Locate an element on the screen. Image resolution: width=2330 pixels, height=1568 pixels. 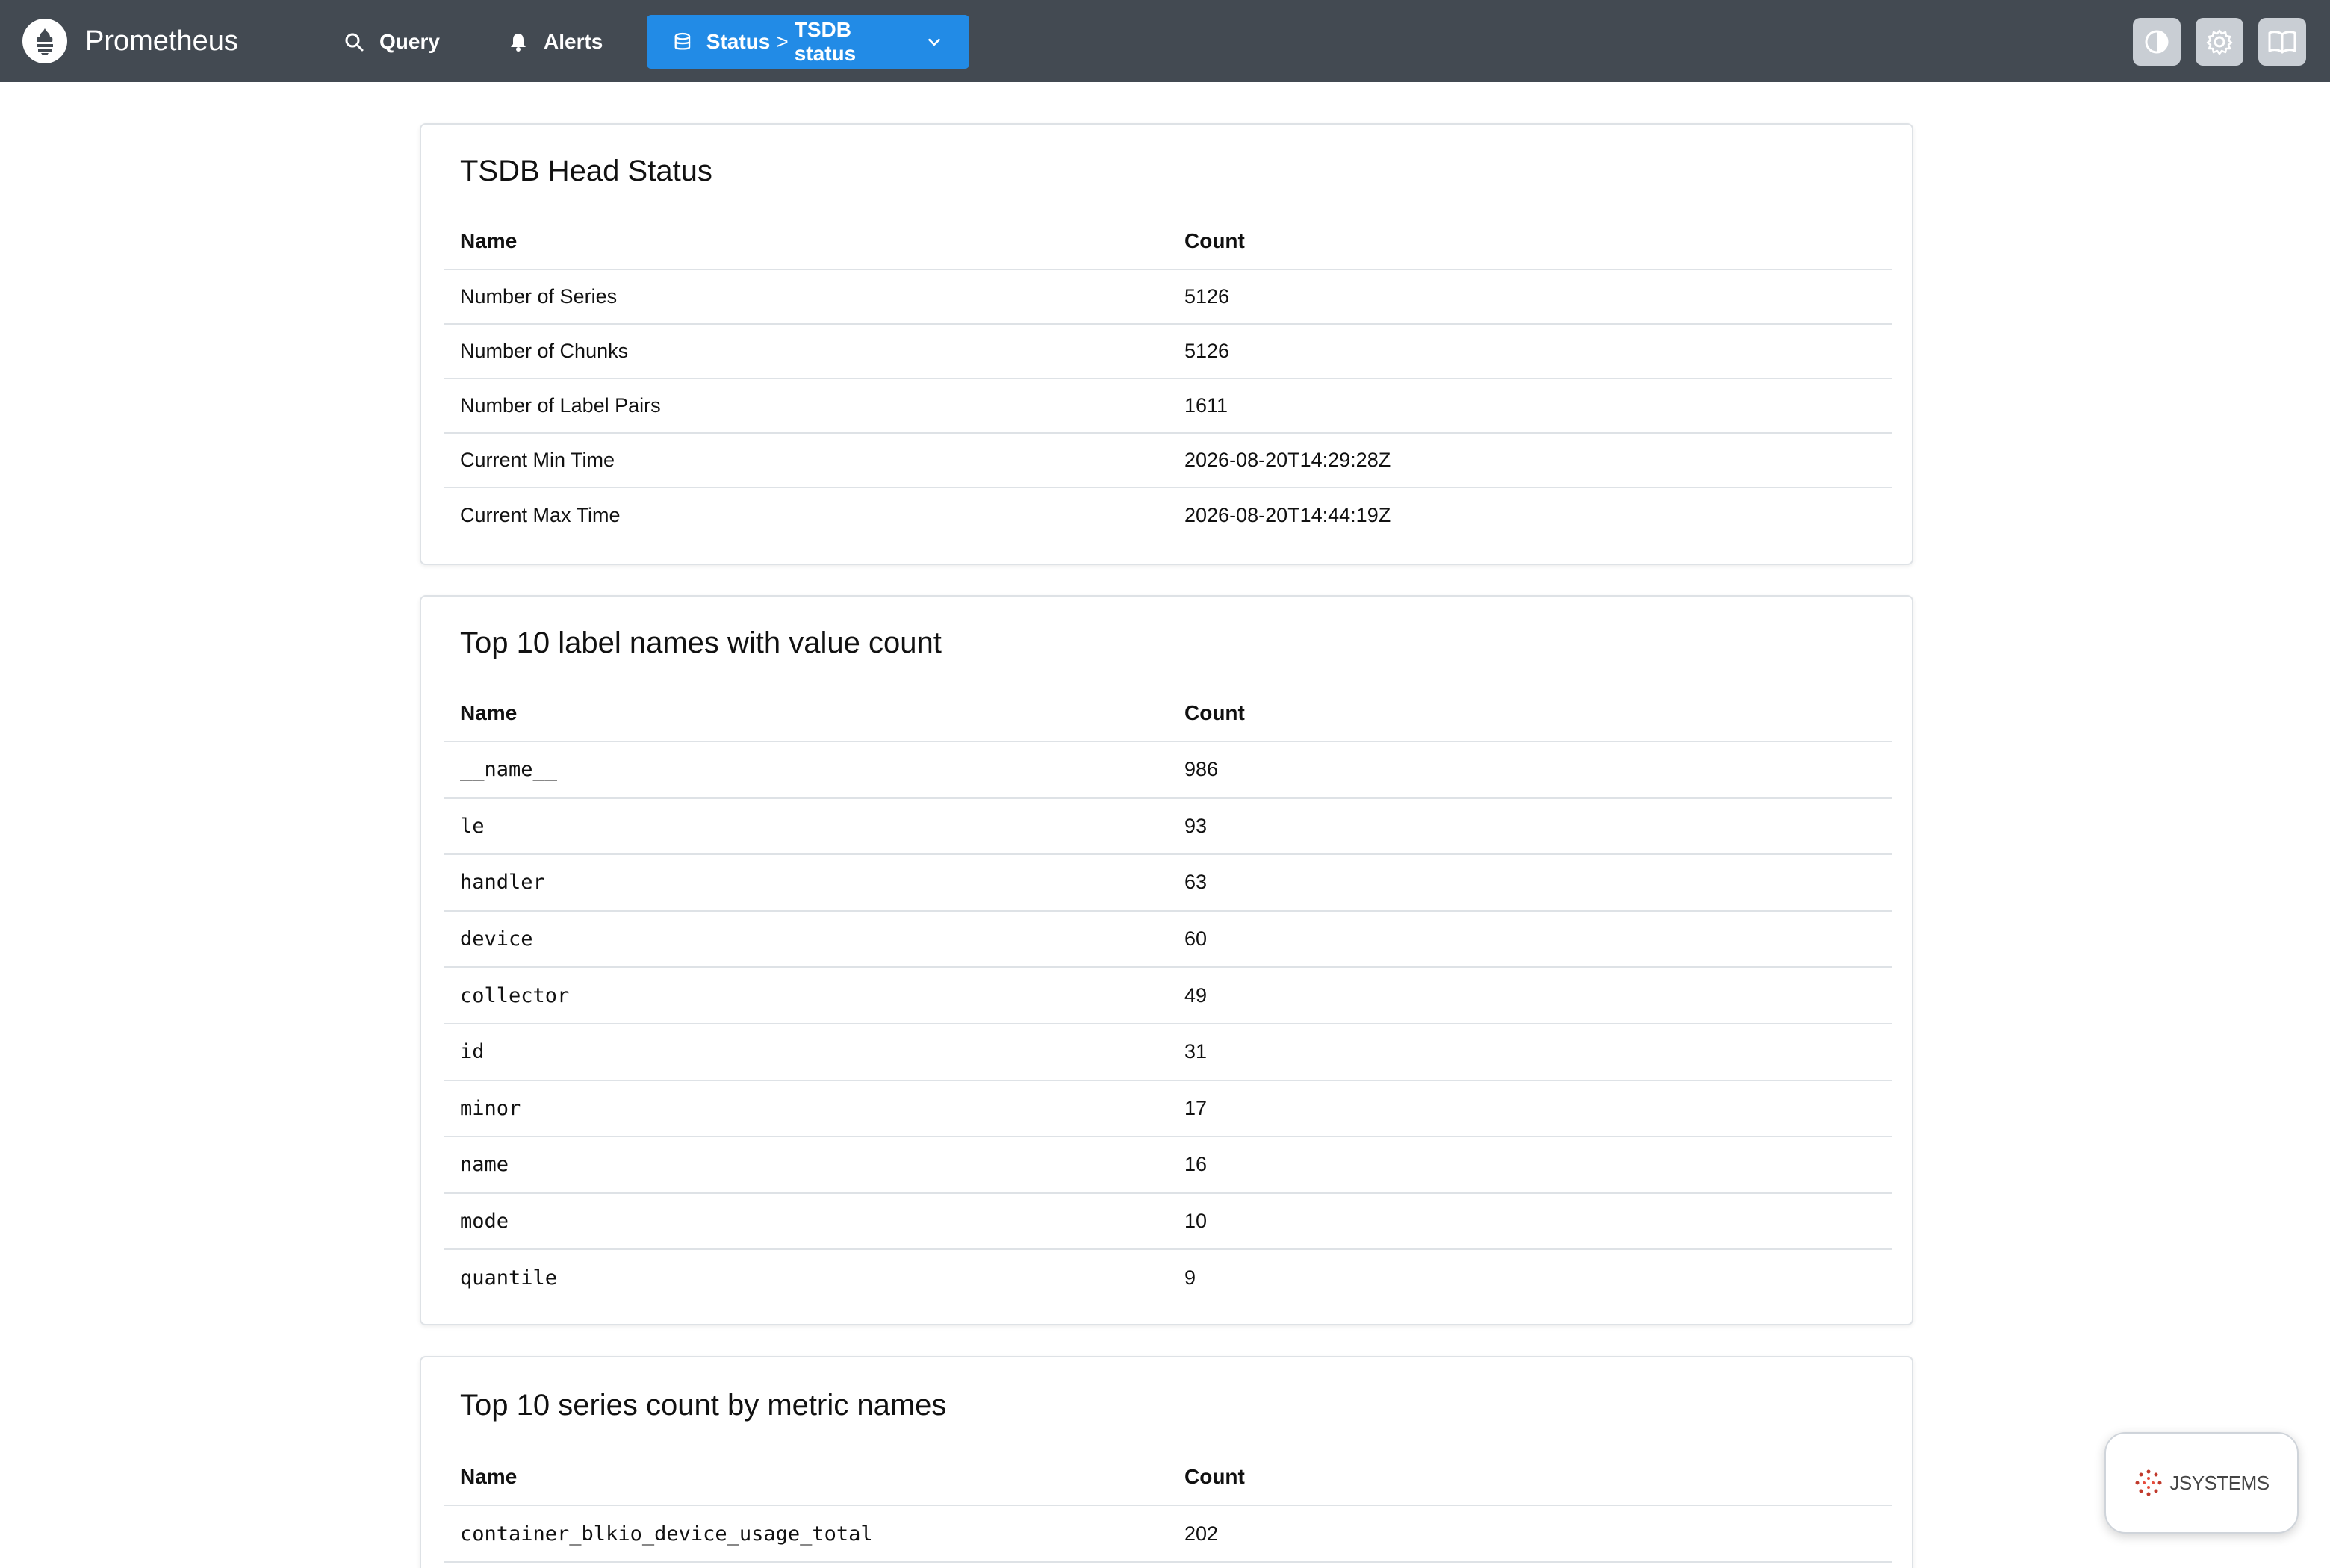
label-count: 10 is located at coordinates (1530, 1221).